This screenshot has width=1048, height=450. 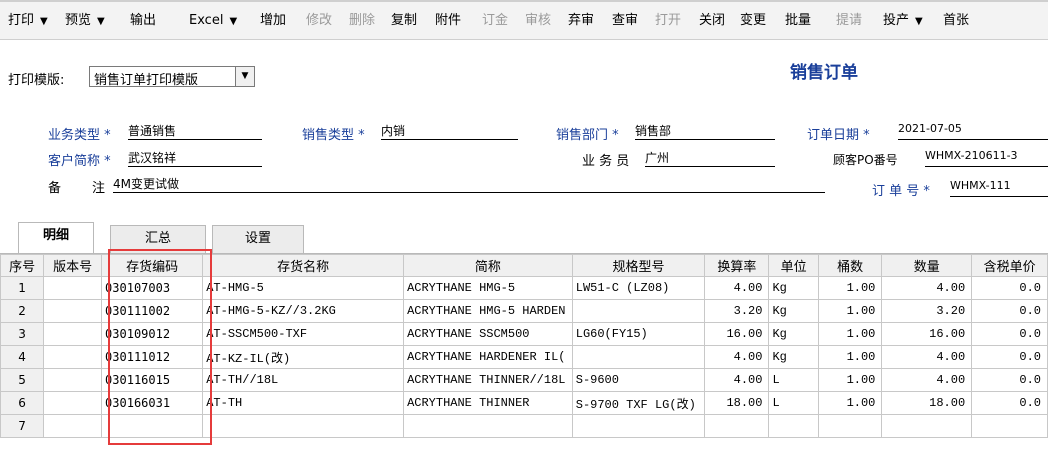 I want to click on toolbar-button-1: 预览 ▼, so click(x=85, y=21).